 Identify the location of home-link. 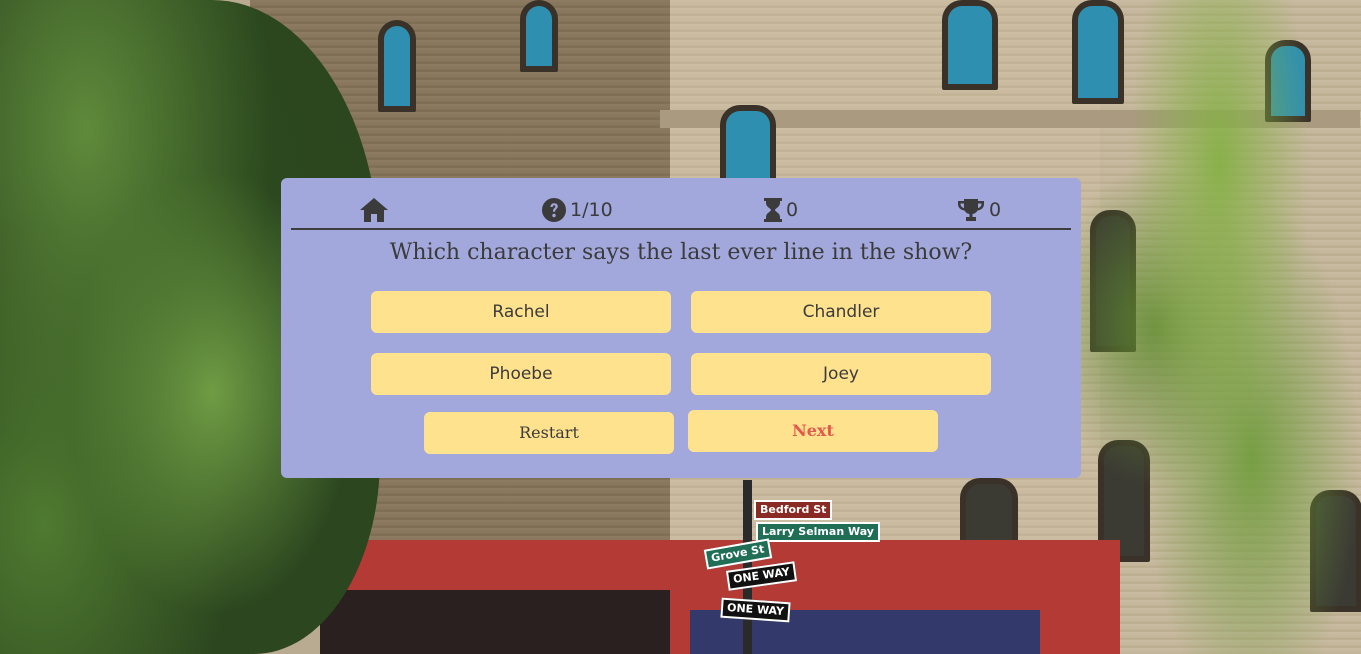
(374, 210).